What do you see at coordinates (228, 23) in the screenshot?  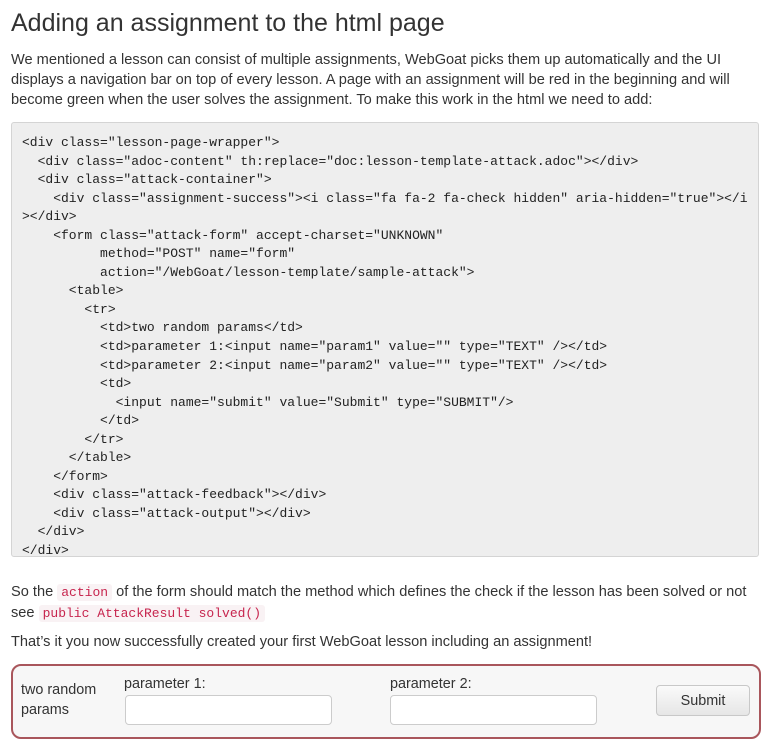 I see `page-title: Adding an assignment to the html page` at bounding box center [228, 23].